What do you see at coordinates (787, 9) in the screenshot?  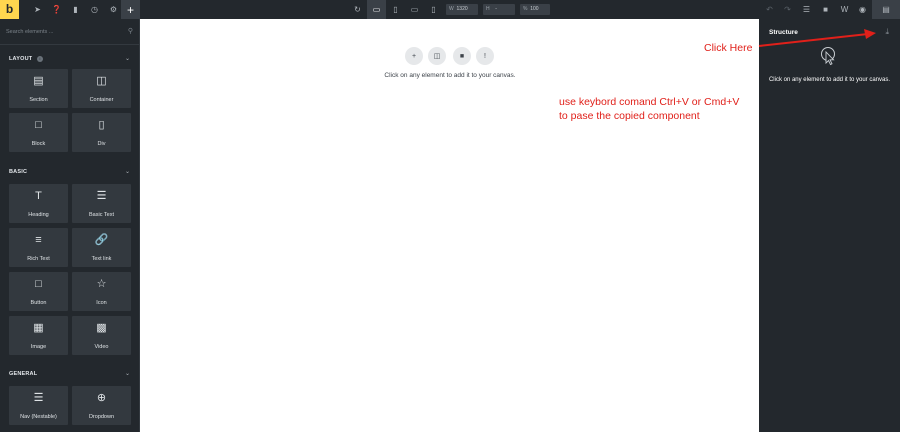 I see `redo-icon: ↷` at bounding box center [787, 9].